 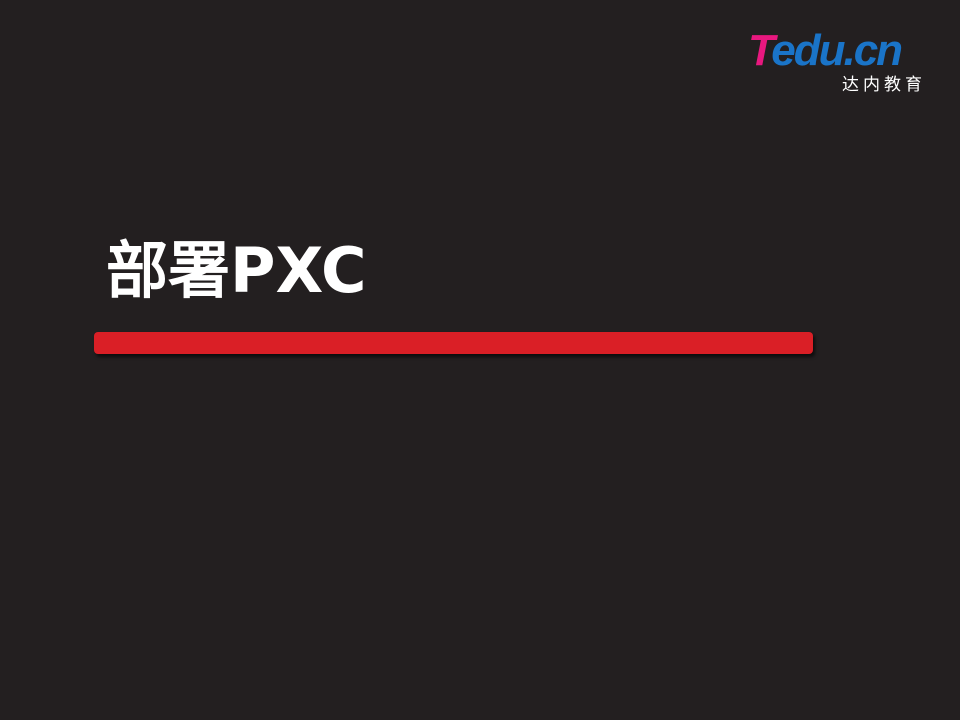 I want to click on title-underline-bar, so click(x=453, y=343).